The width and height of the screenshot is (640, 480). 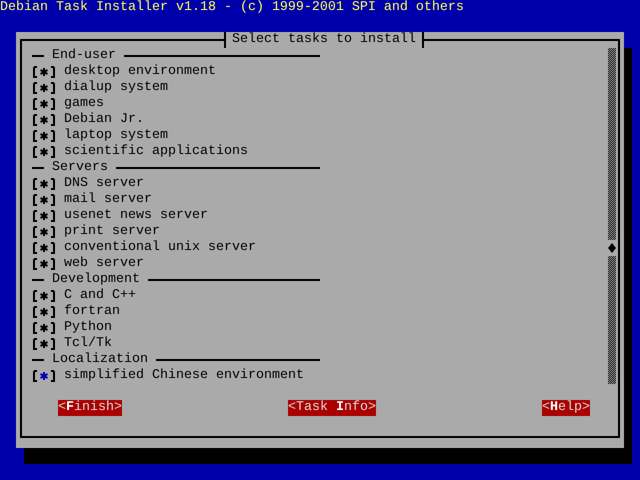 I want to click on task-label: web server, so click(x=104, y=264).